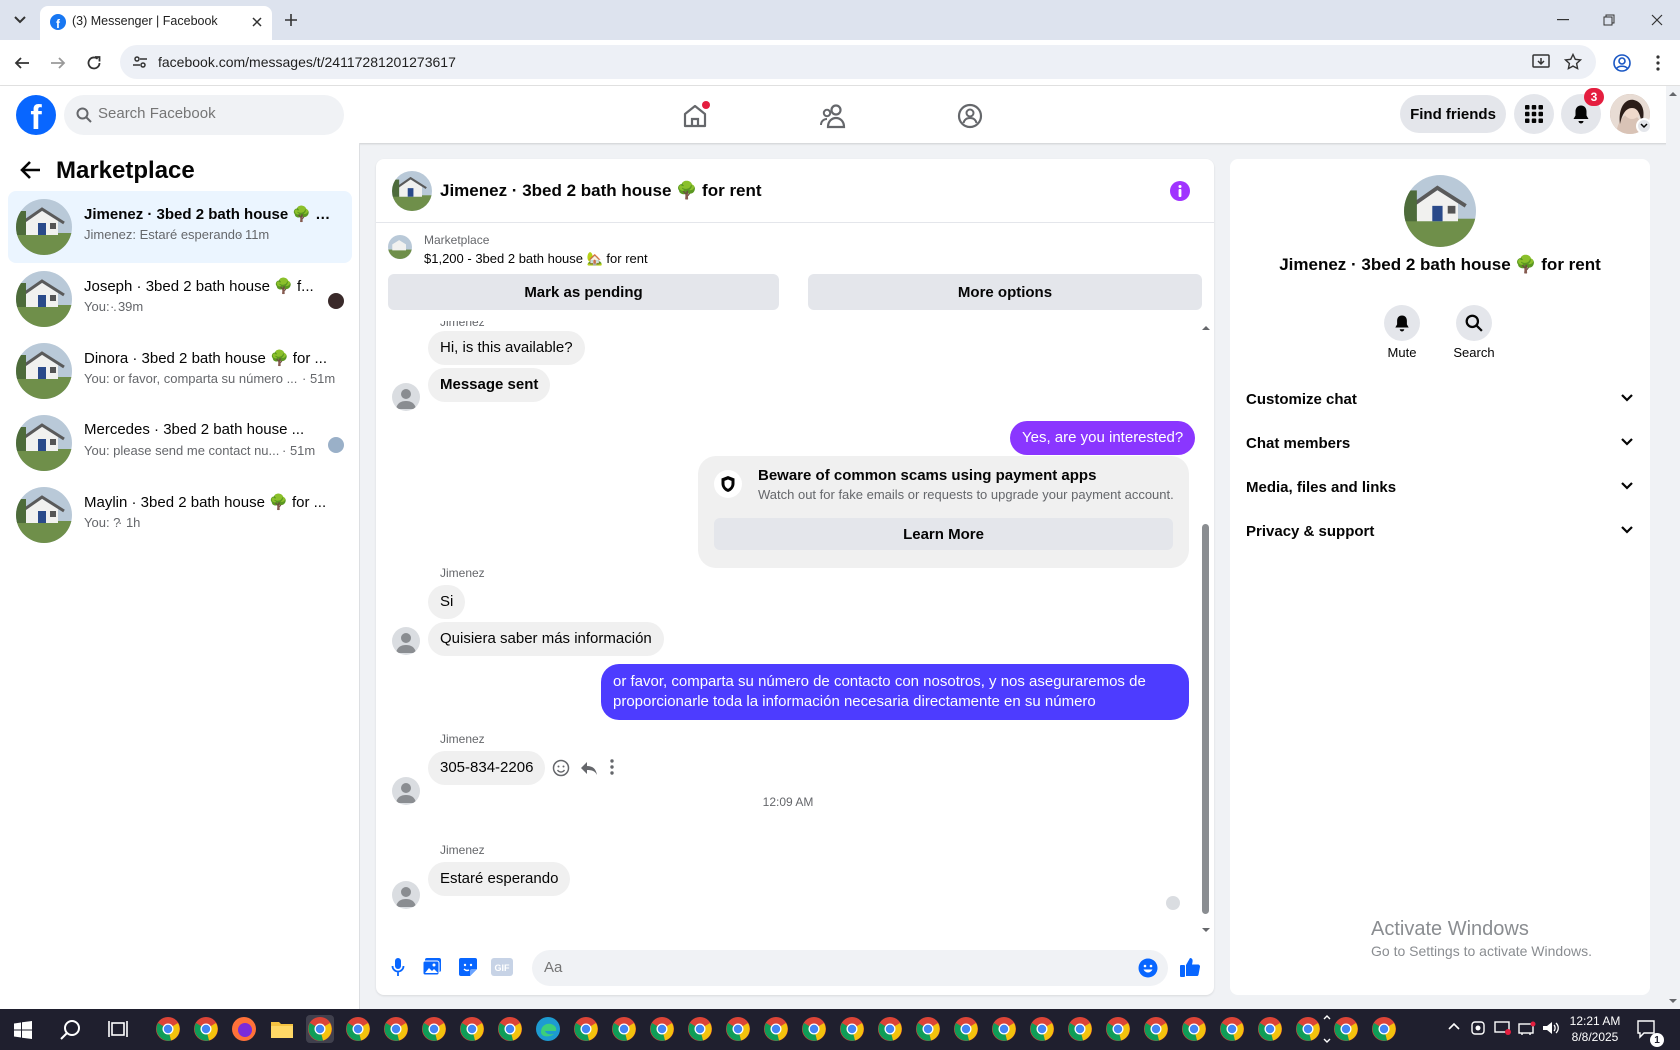  I want to click on install-app-icon, so click(1541, 62).